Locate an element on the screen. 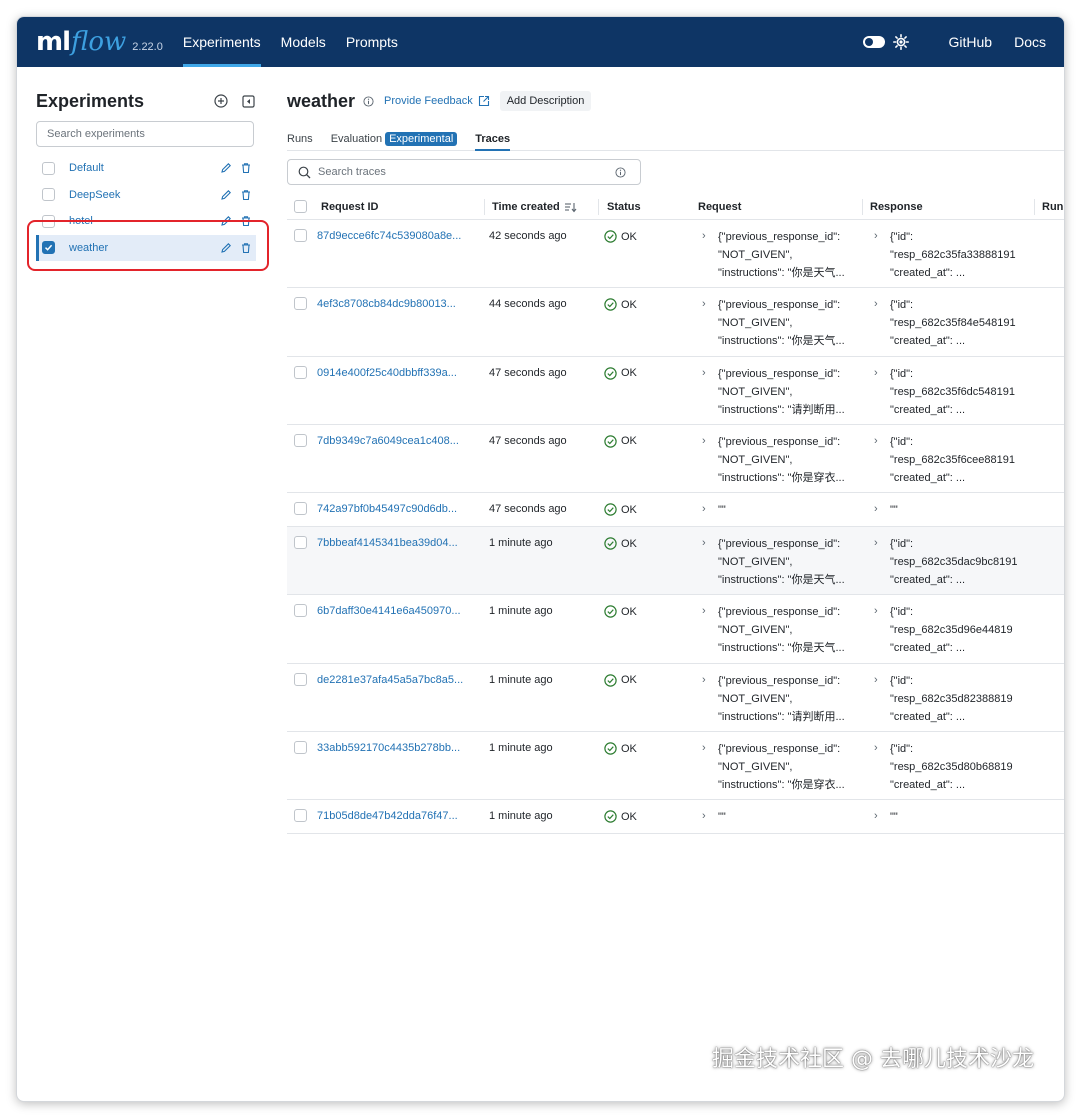  tab-evaluation-label: Evaluation is located at coordinates (356, 139).